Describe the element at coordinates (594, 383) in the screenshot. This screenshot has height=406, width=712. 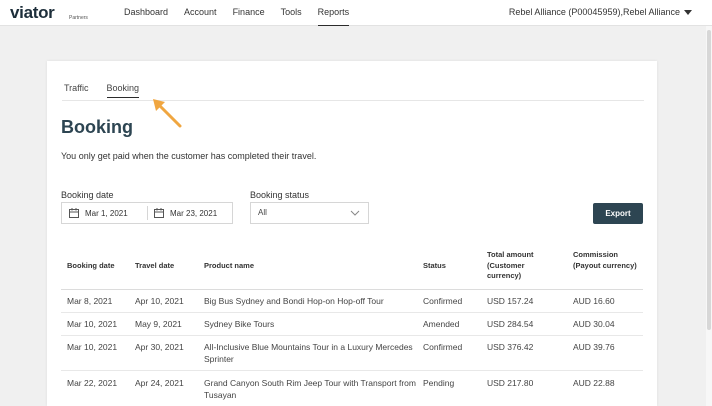
I see `row4-commission: AUD 22.88` at that location.